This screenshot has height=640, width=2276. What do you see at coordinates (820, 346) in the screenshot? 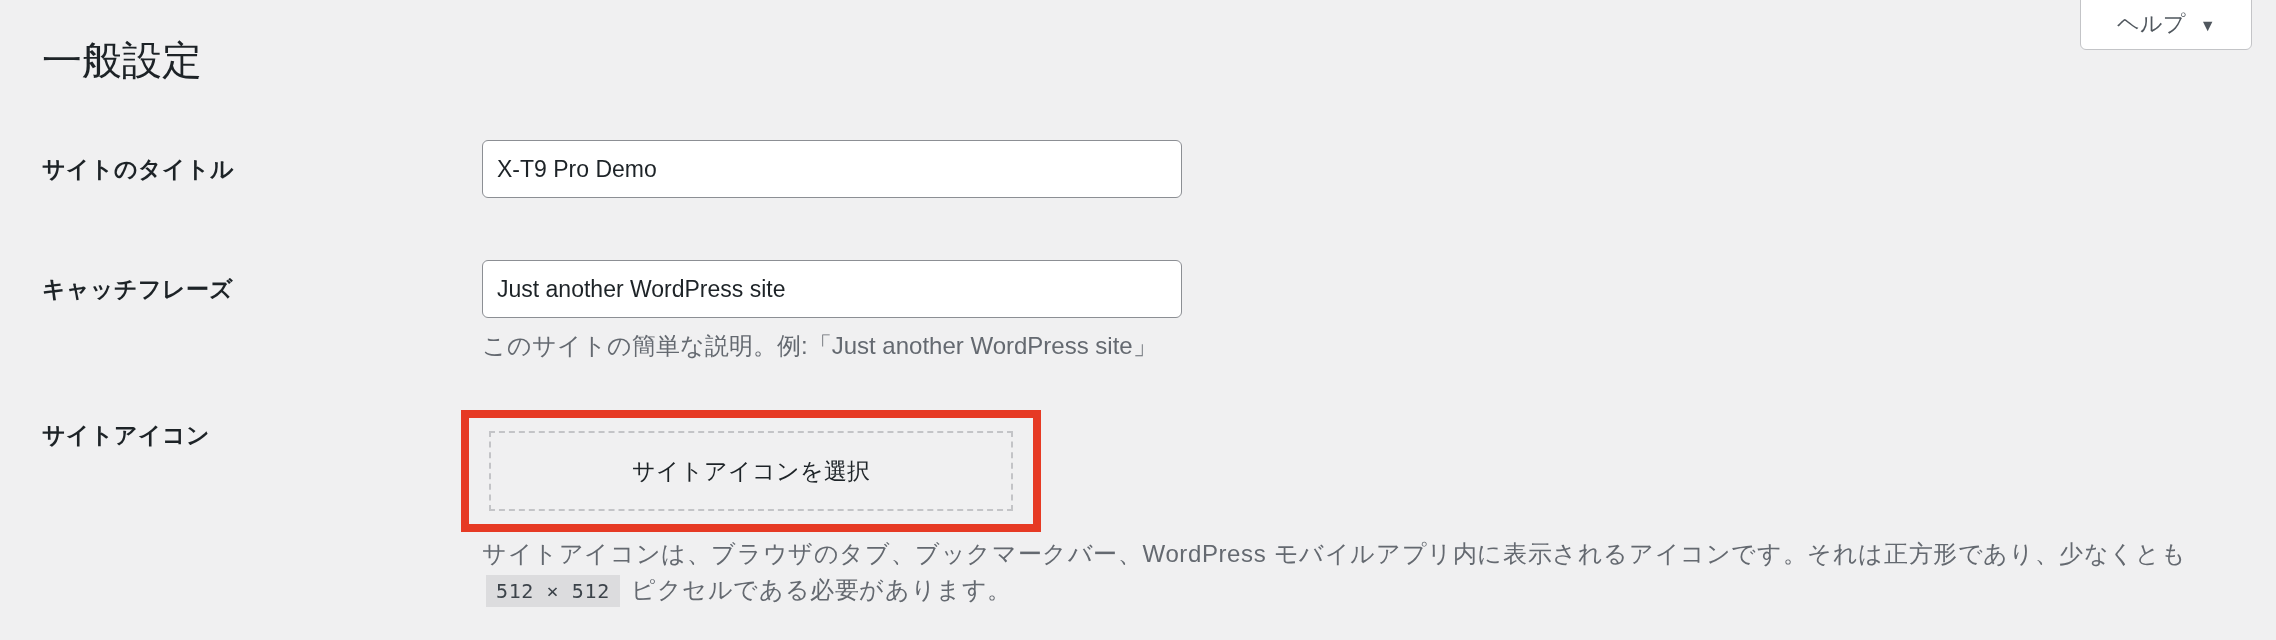
I see `field-description: このサイトの簡単な説明。例:「Just another WordPress site」` at bounding box center [820, 346].